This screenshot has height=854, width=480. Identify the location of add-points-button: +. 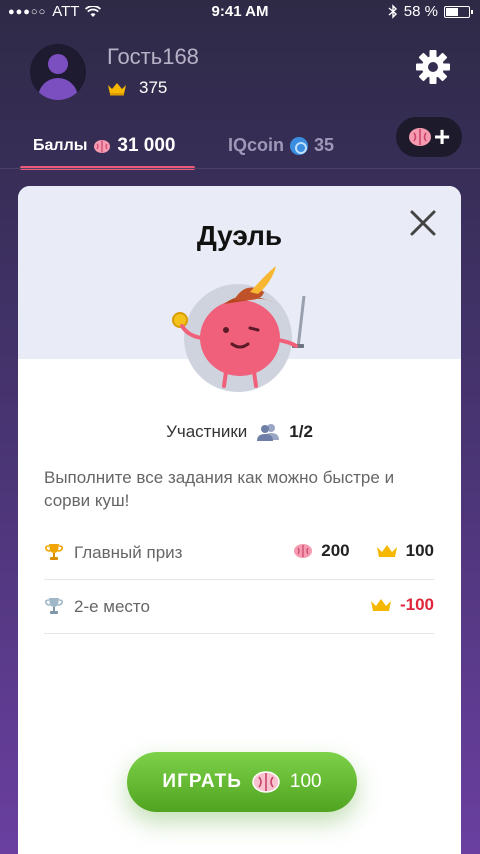
(429, 137).